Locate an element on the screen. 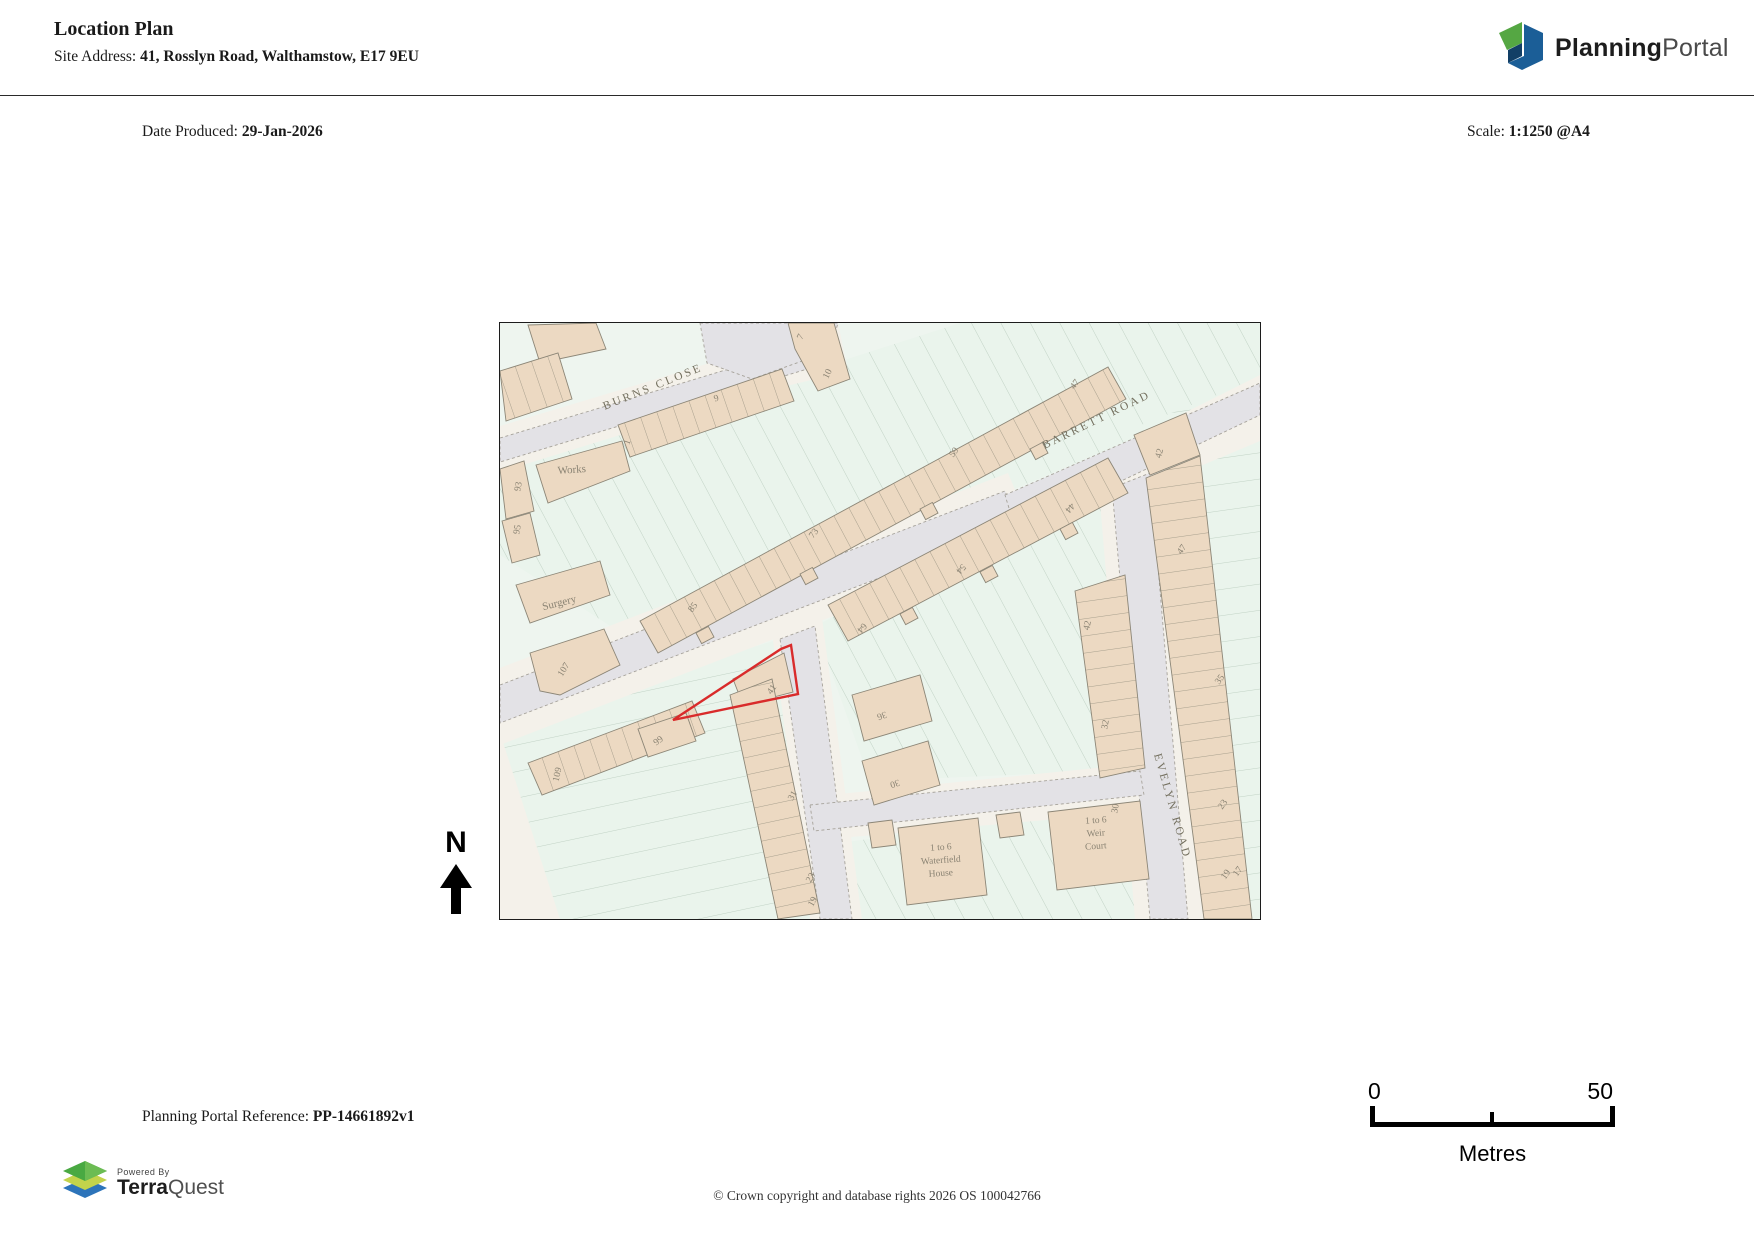  map-scale: Scale: 1:1250 @A4 is located at coordinates (1528, 131).